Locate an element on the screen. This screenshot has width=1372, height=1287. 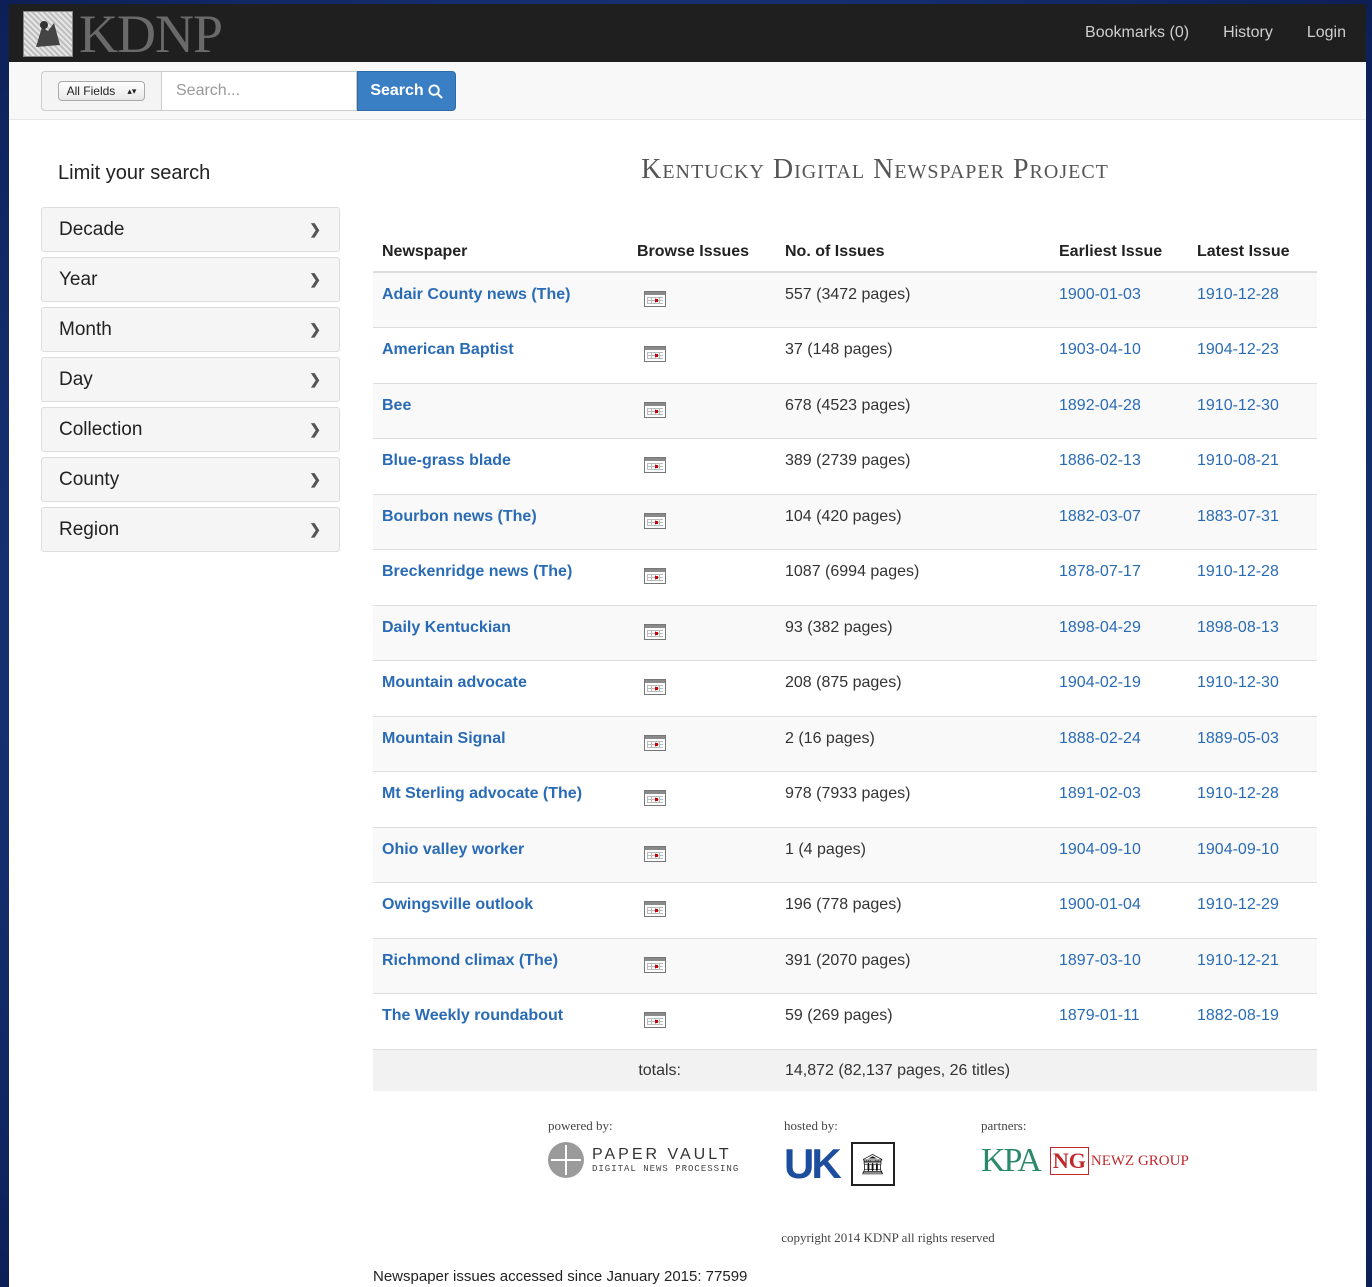
earliest-cell: 1888-02-24 is located at coordinates (1119, 743).